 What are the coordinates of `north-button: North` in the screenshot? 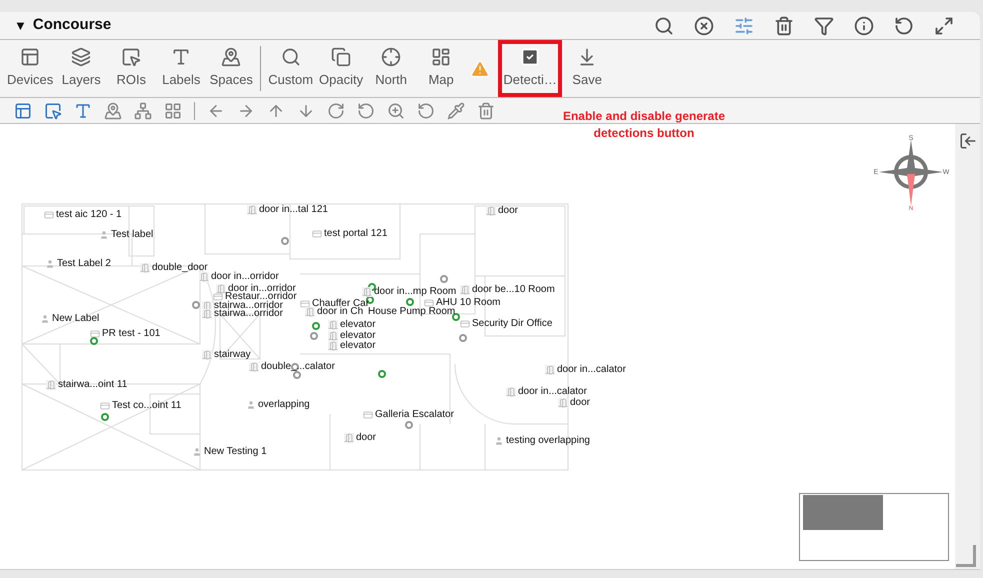 It's located at (391, 68).